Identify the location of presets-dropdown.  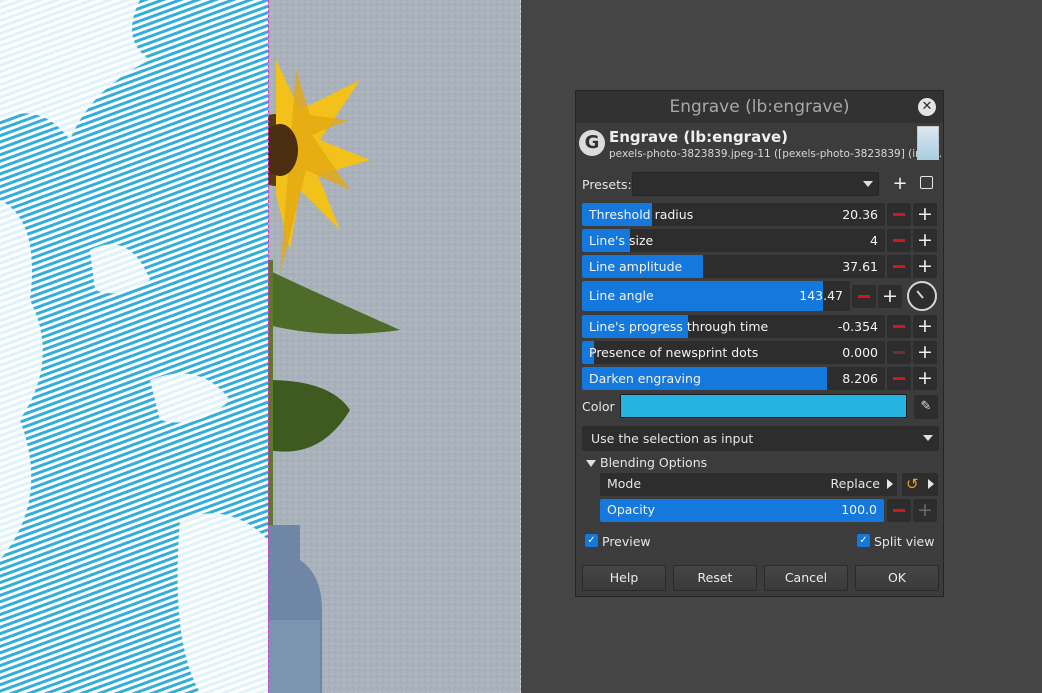
(755, 184).